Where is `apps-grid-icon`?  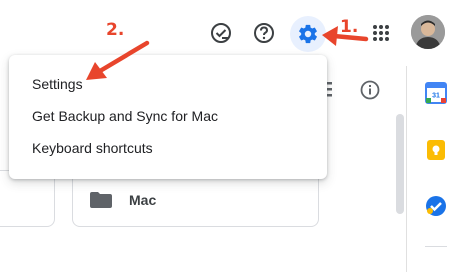
apps-grid-icon is located at coordinates (381, 33).